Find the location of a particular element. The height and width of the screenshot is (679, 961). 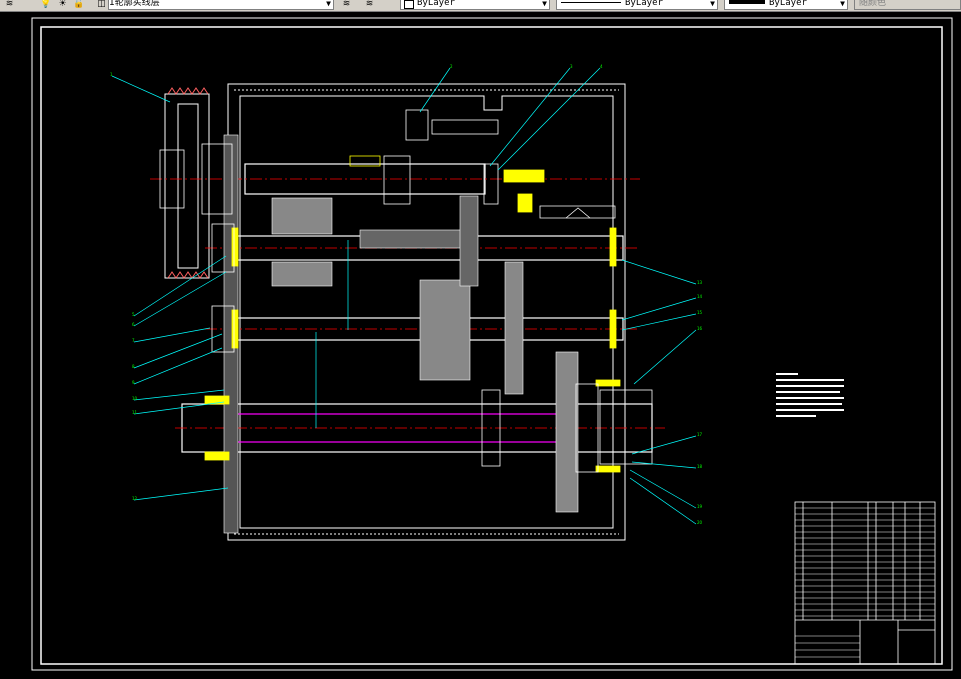

linetype-sample is located at coordinates (591, 2).